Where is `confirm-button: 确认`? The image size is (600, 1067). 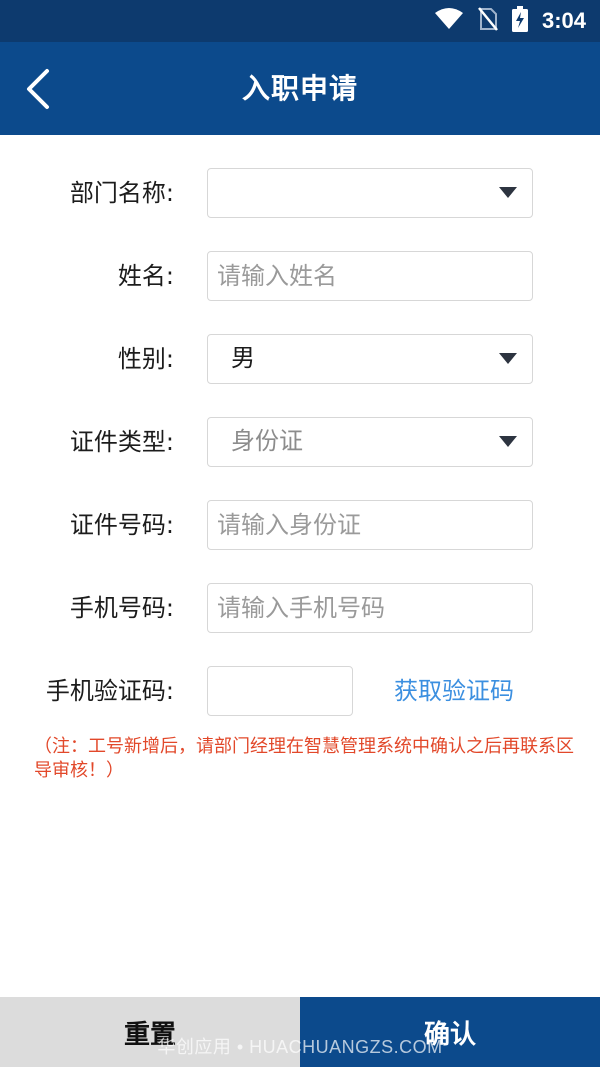
confirm-button: 确认 is located at coordinates (450, 1032).